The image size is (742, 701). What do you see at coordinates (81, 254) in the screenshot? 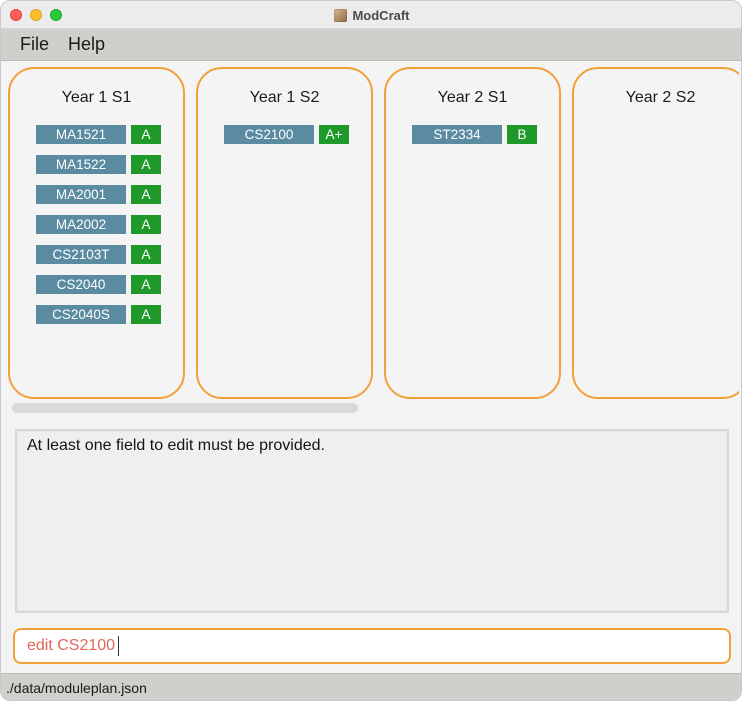
I see `module-code: CS2103T` at bounding box center [81, 254].